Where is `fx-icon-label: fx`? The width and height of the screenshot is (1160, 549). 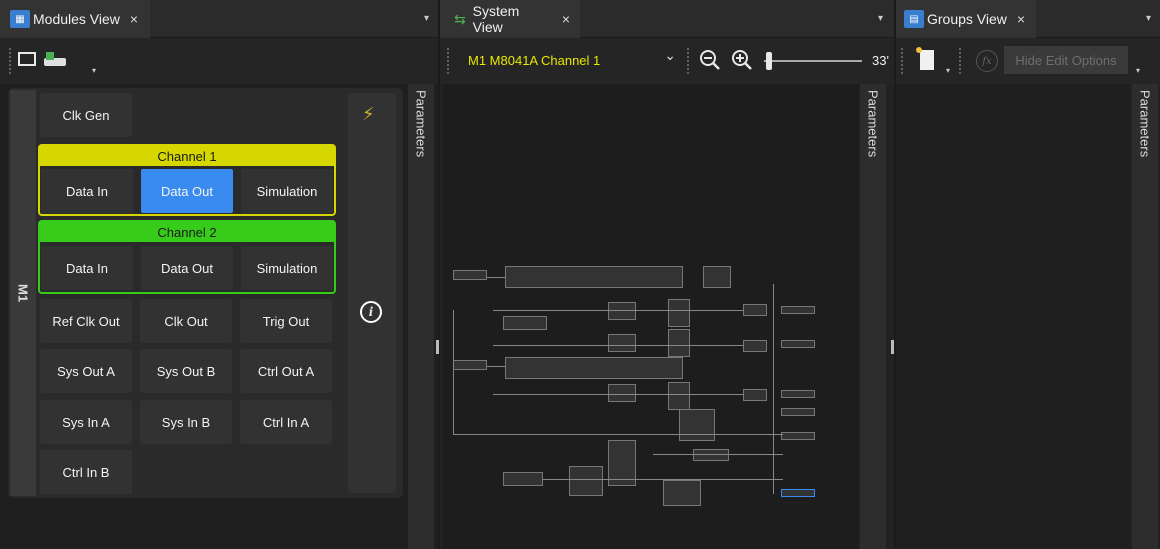
fx-icon-label: fx is located at coordinates (987, 61).